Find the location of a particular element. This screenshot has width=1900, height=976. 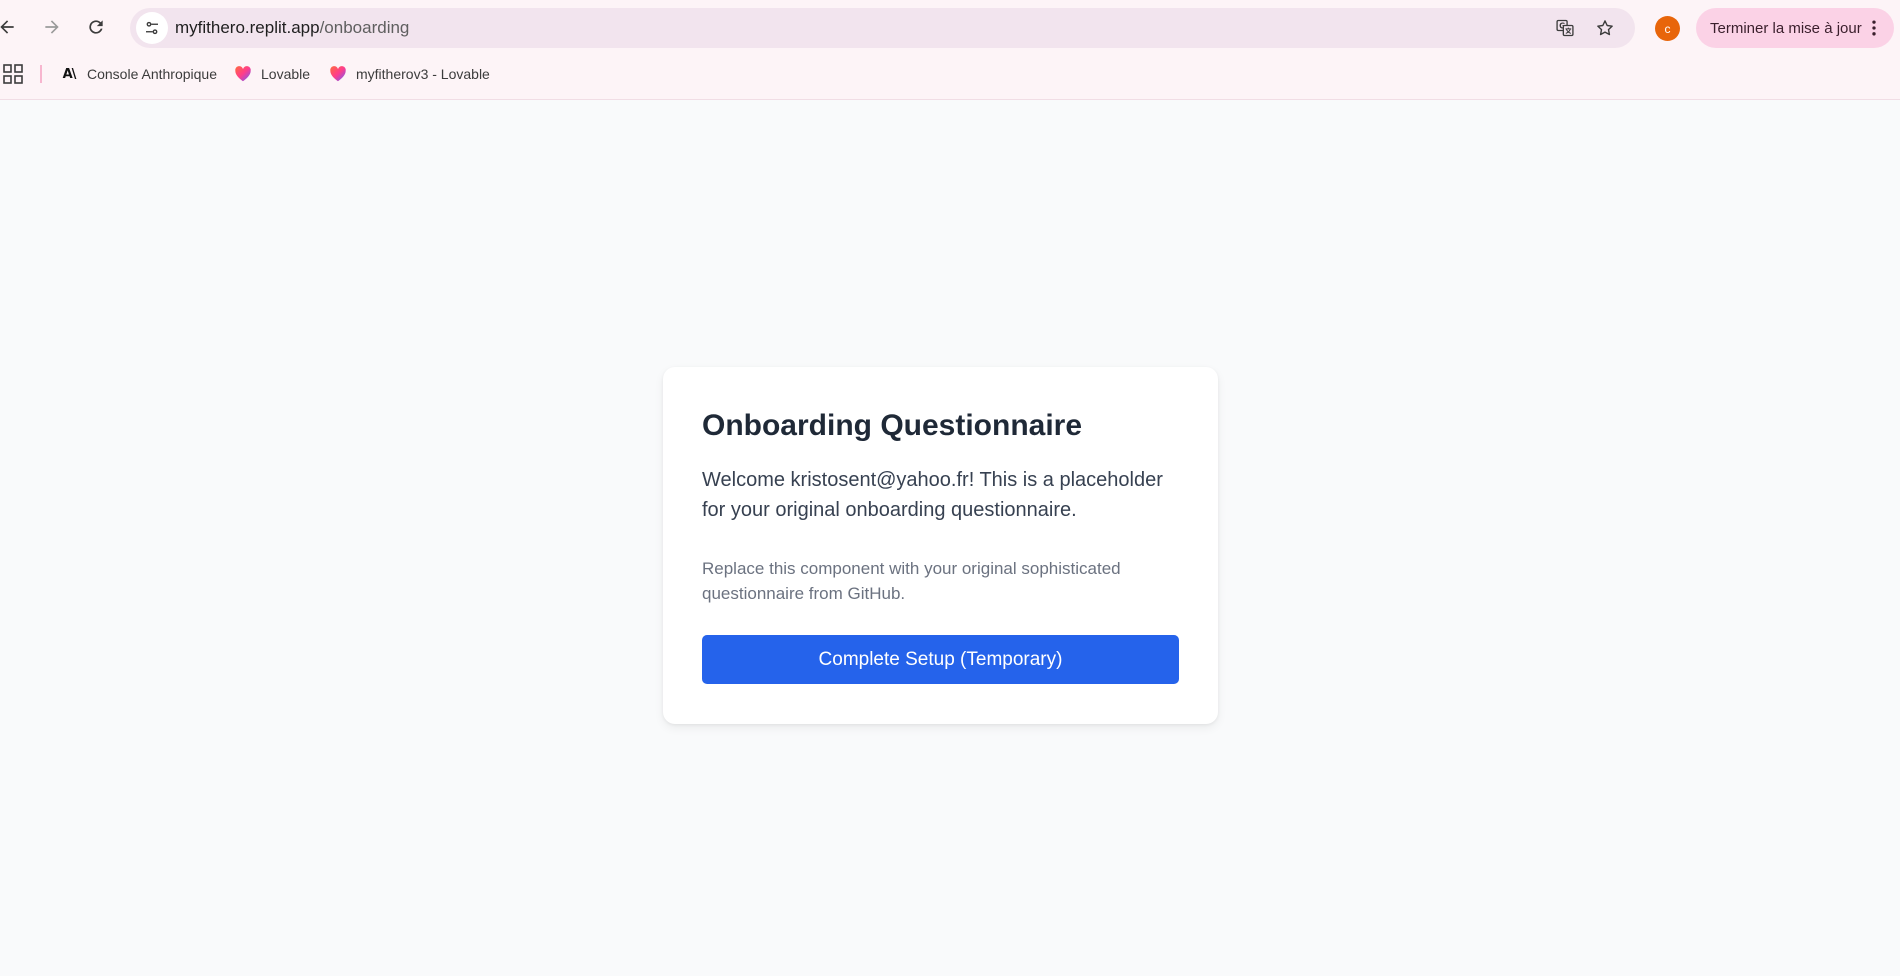

apps-grid-icon is located at coordinates (13, 74).